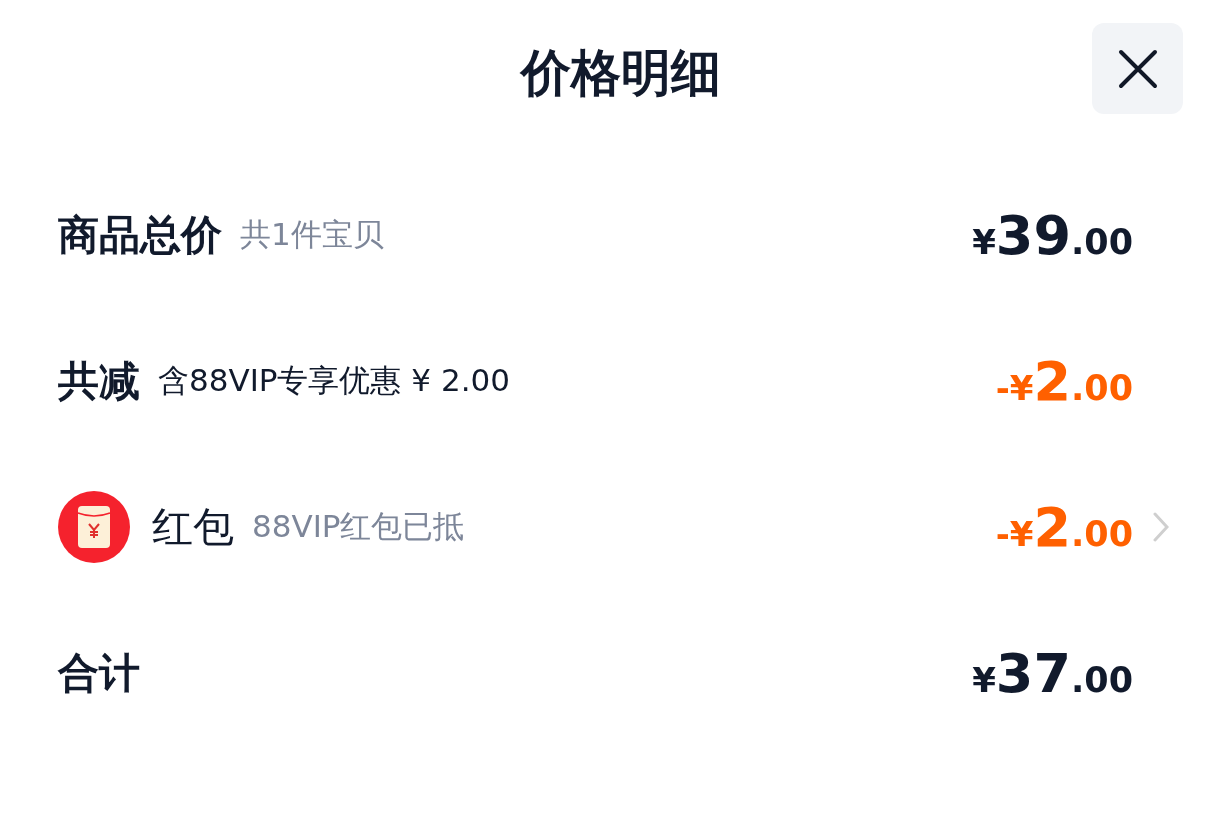  Describe the element at coordinates (1052, 673) in the screenshot. I see `price-amount: ¥37.00` at that location.